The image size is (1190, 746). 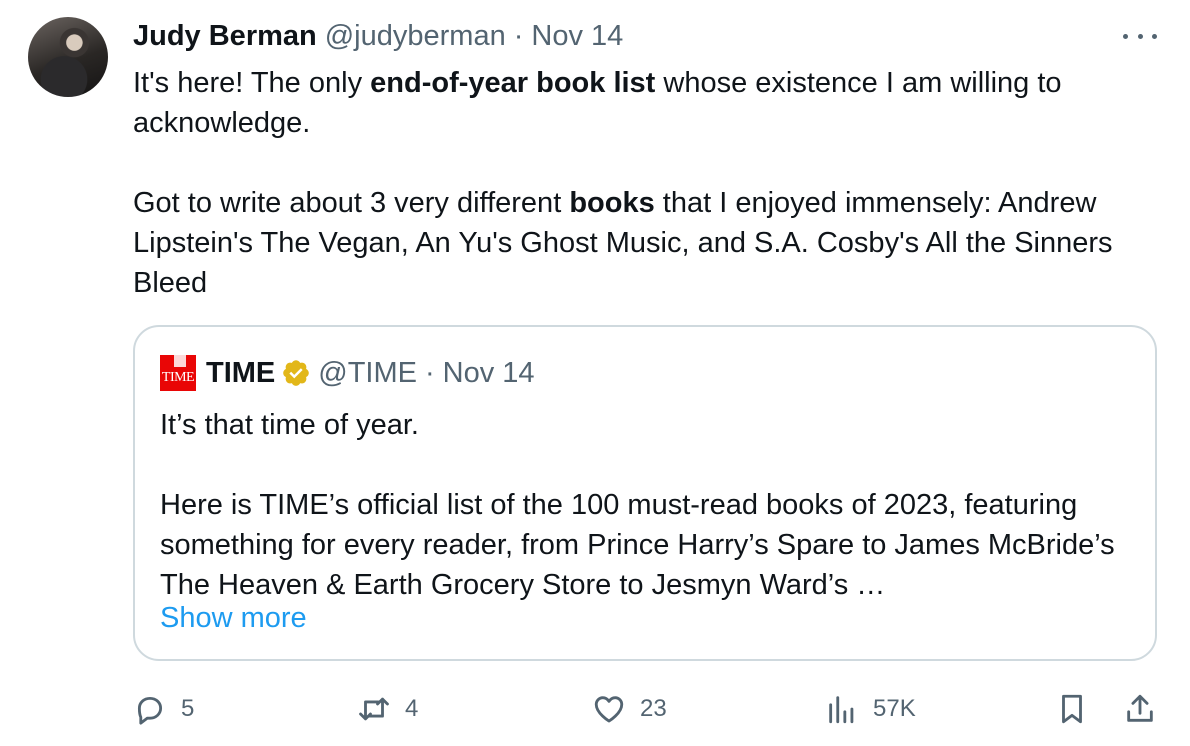 What do you see at coordinates (611, 203) in the screenshot?
I see `tweet-text-bold2: books` at bounding box center [611, 203].